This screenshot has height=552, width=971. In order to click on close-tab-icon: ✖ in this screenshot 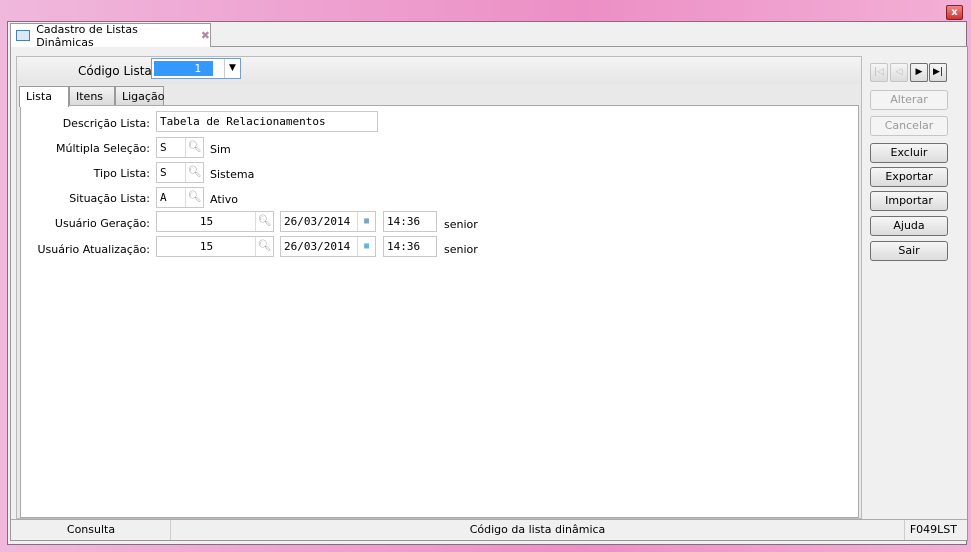, I will do `click(205, 35)`.